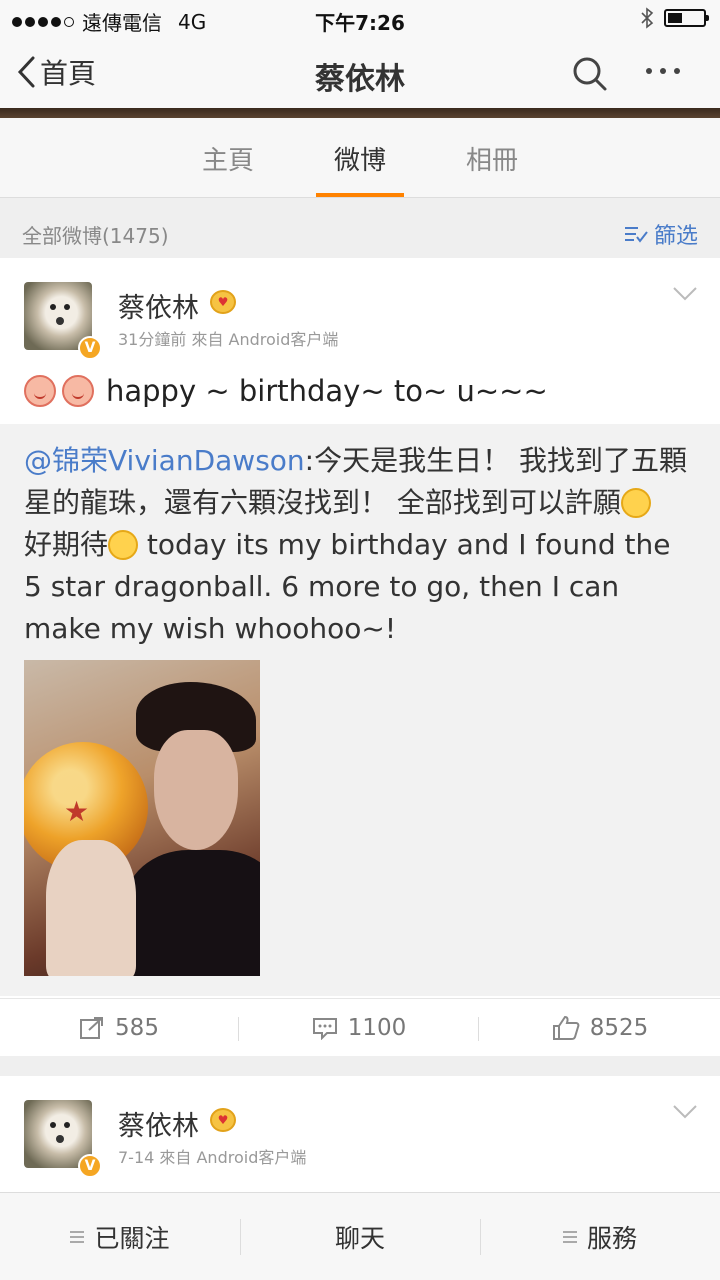  Describe the element at coordinates (636, 235) in the screenshot. I see `filter-icon` at that location.